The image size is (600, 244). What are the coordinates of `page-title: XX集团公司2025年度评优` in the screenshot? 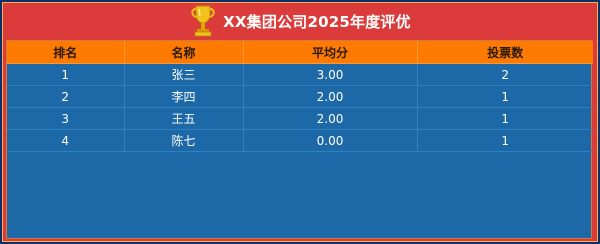 It's located at (317, 22).